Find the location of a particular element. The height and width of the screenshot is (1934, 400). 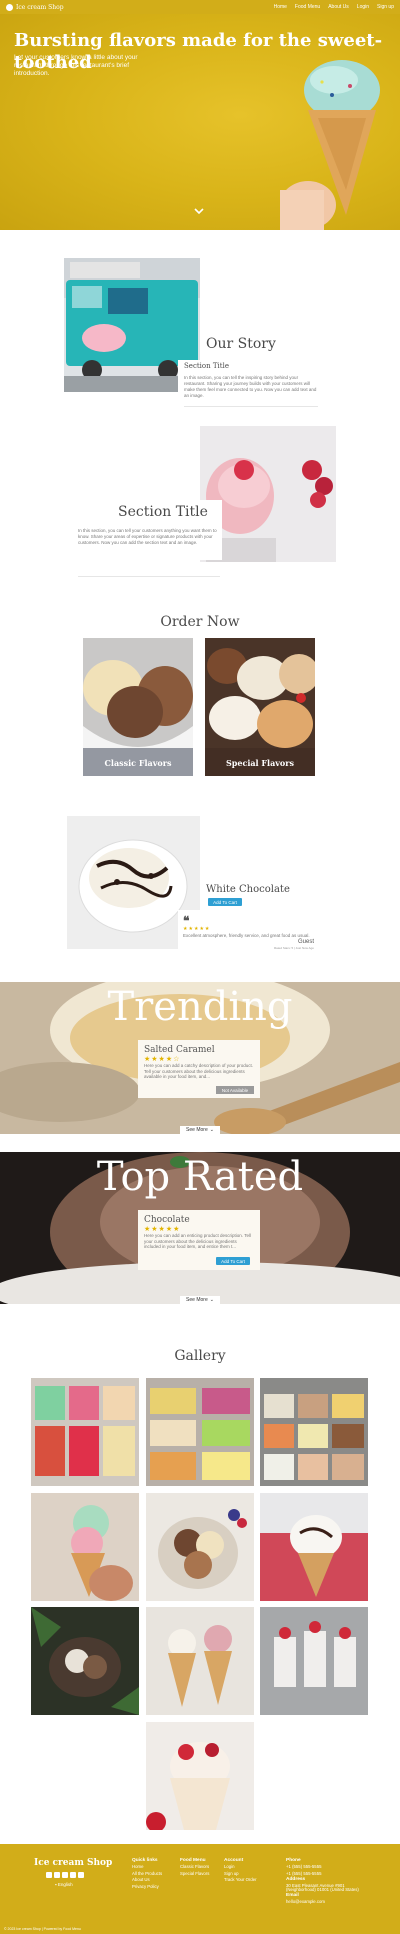

language-selector: ▪ English is located at coordinates (64, 1884).